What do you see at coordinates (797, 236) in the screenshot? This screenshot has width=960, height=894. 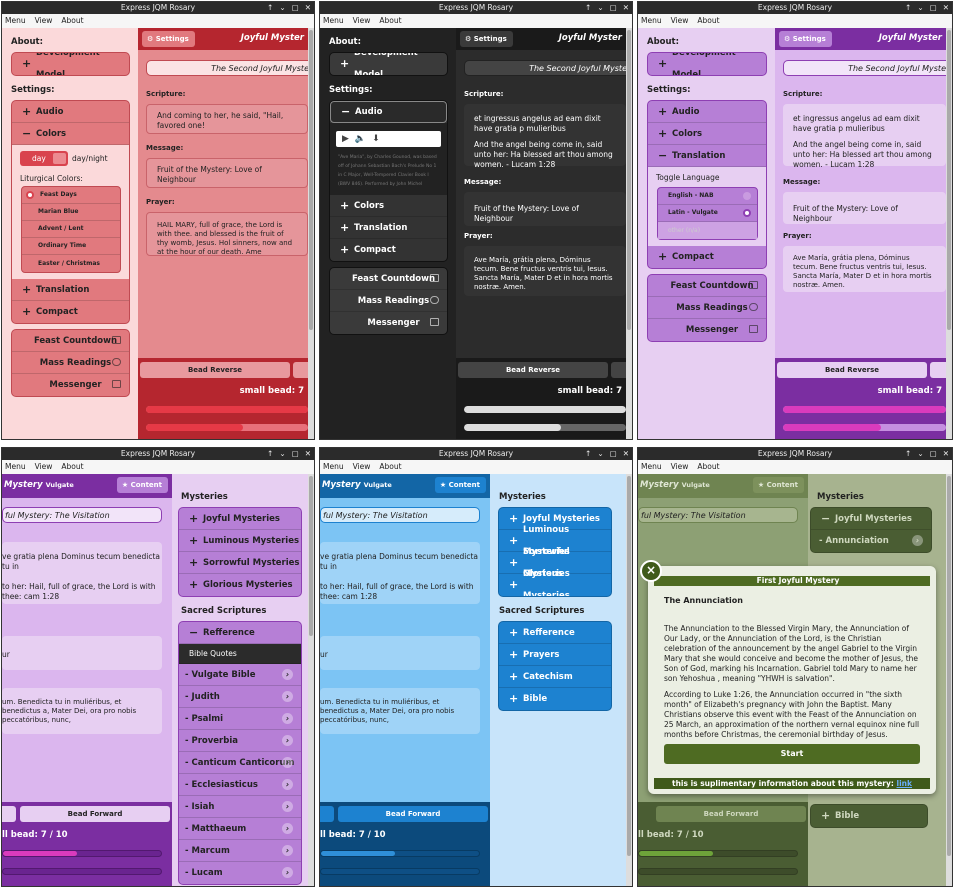 I see `prayer-label: Prayer:` at bounding box center [797, 236].